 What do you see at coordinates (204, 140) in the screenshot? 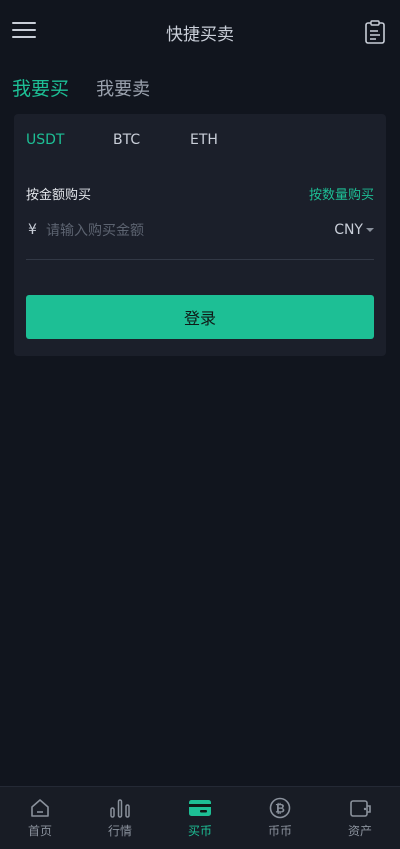
I see `coin-tab-eth: ETH` at bounding box center [204, 140].